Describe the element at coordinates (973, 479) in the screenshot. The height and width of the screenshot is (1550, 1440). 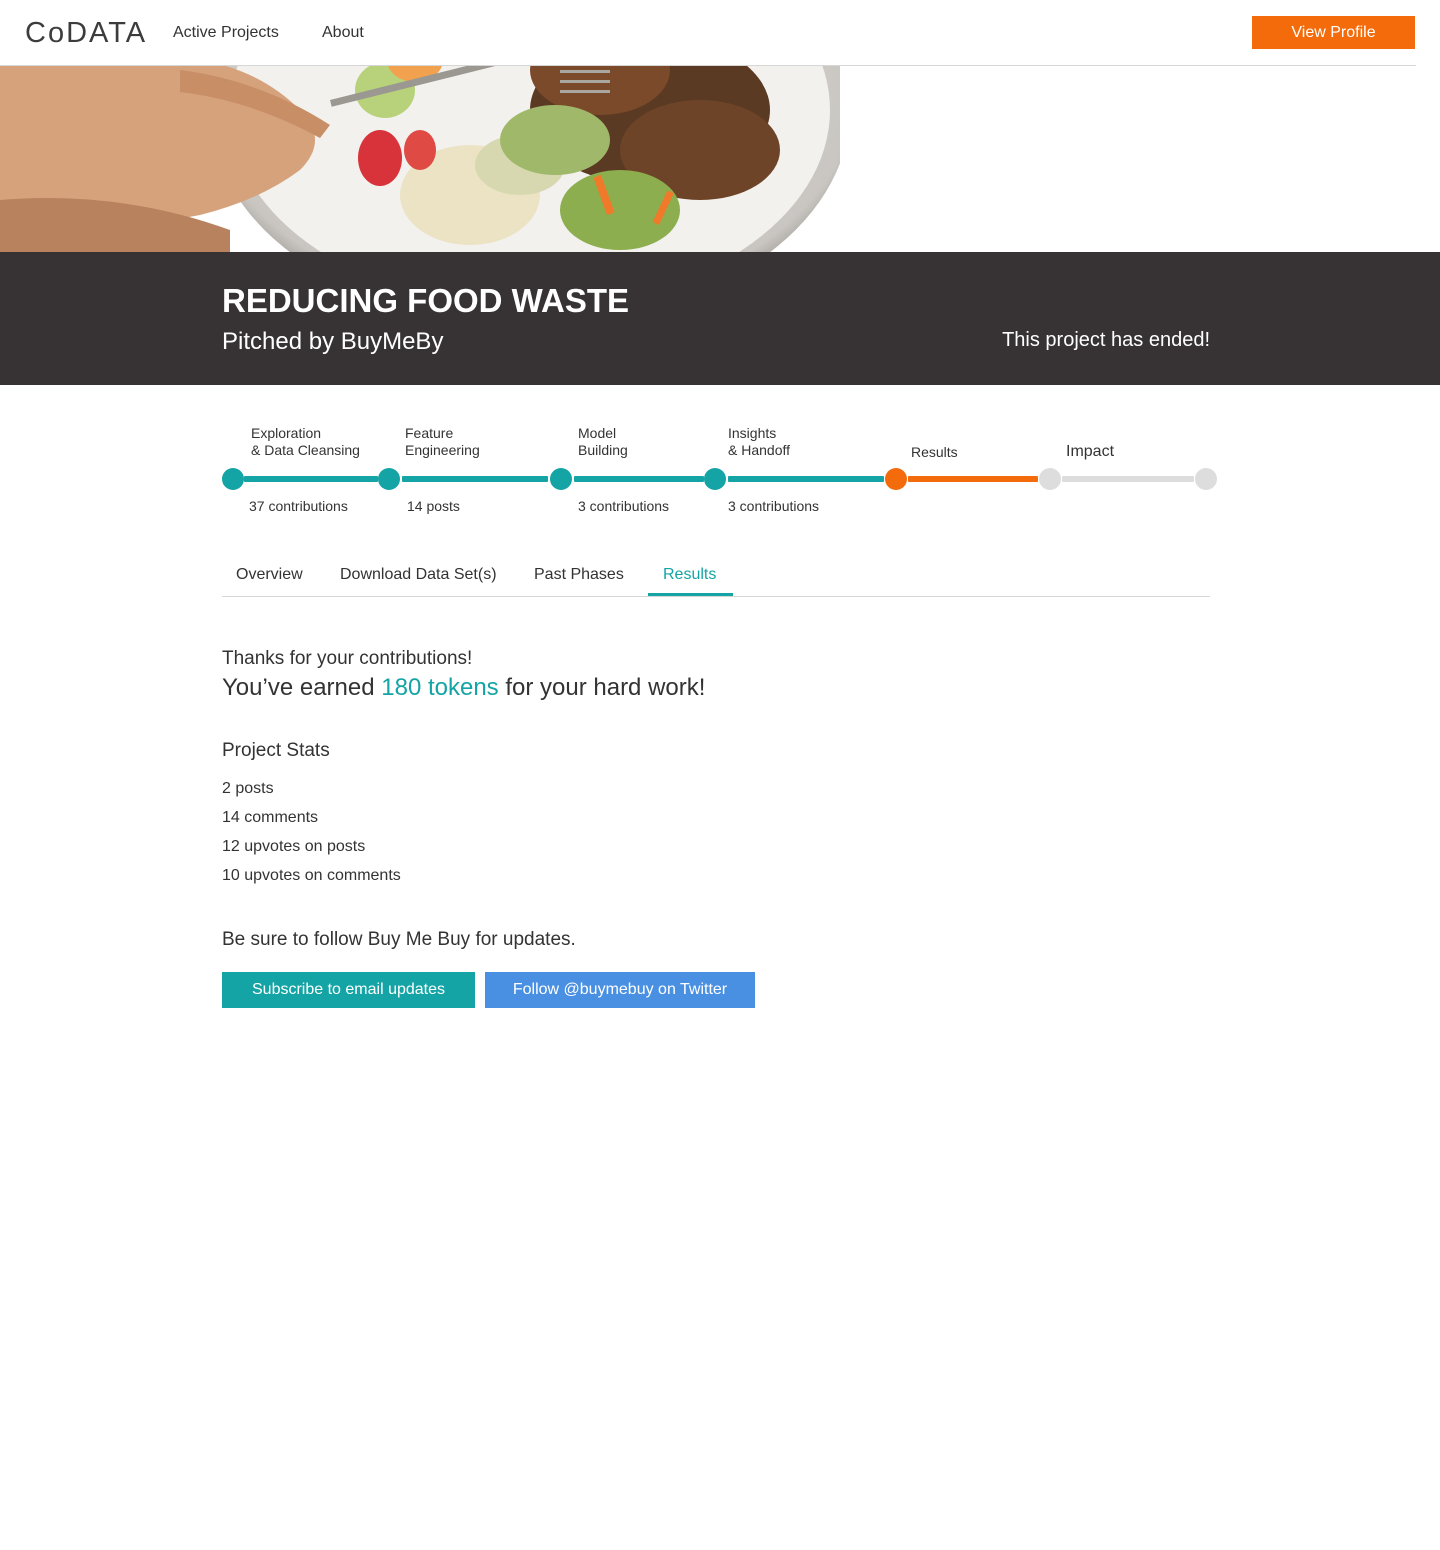
I see `phase-segment-current` at that location.